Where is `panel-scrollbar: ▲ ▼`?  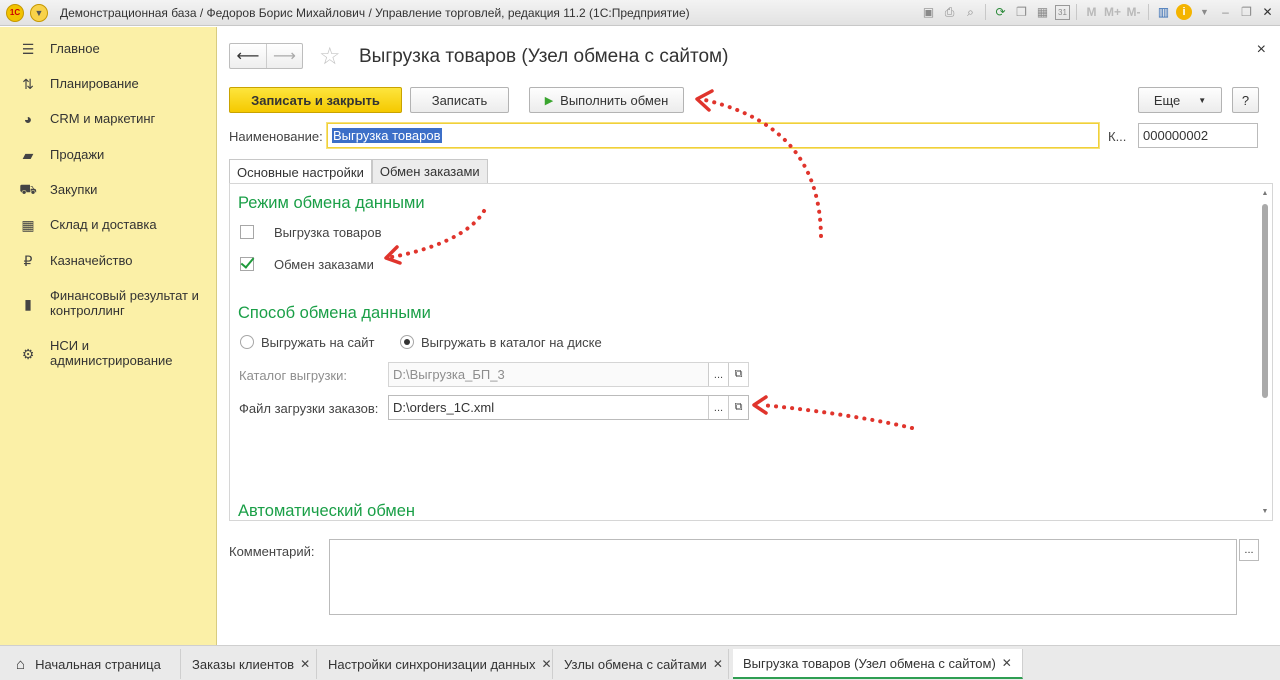 panel-scrollbar: ▲ ▼ is located at coordinates (1265, 353).